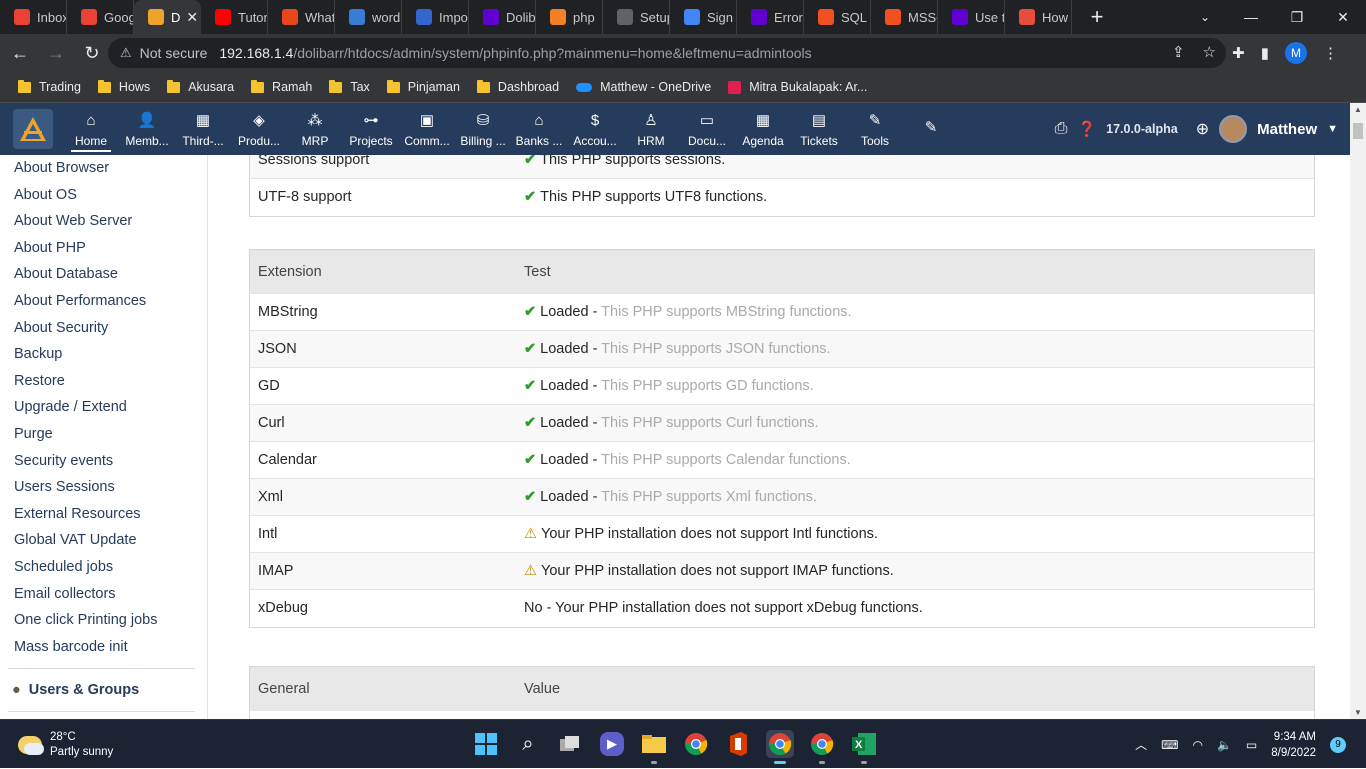 This screenshot has width=1366, height=769. I want to click on sidebar-item: About OS, so click(103, 195).